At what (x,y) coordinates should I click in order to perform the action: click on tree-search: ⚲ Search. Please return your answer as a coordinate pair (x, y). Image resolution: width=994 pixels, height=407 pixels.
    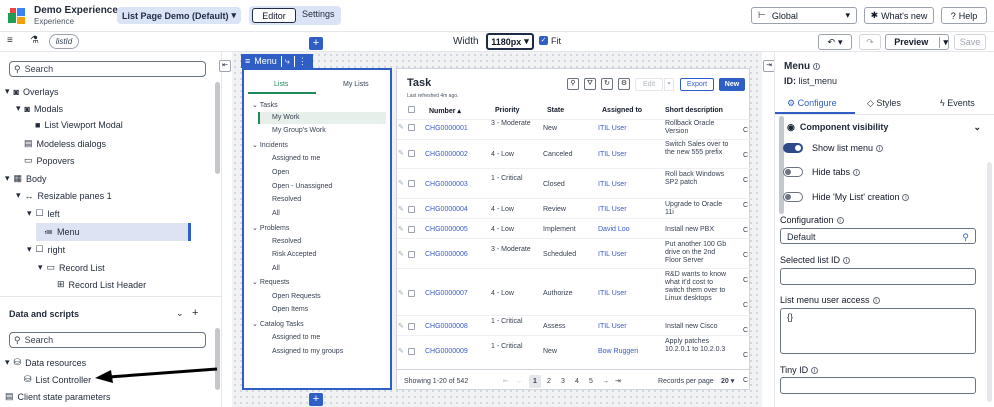
    Looking at the image, I should click on (107, 69).